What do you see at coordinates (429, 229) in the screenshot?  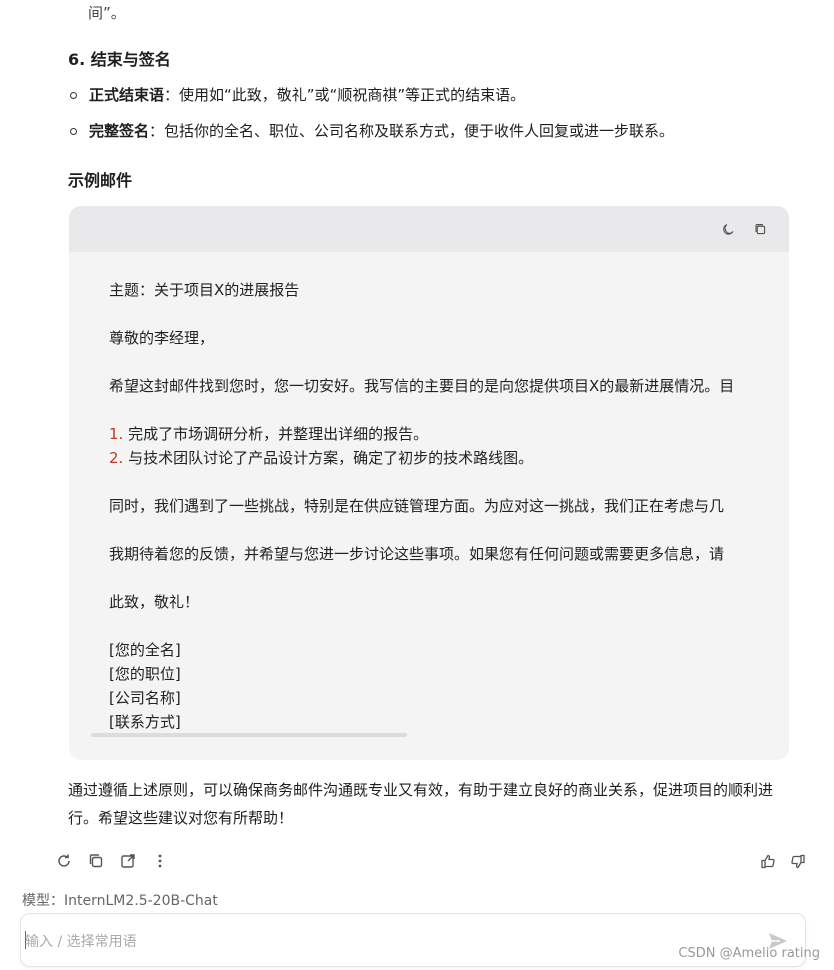 I see `code-block-header` at bounding box center [429, 229].